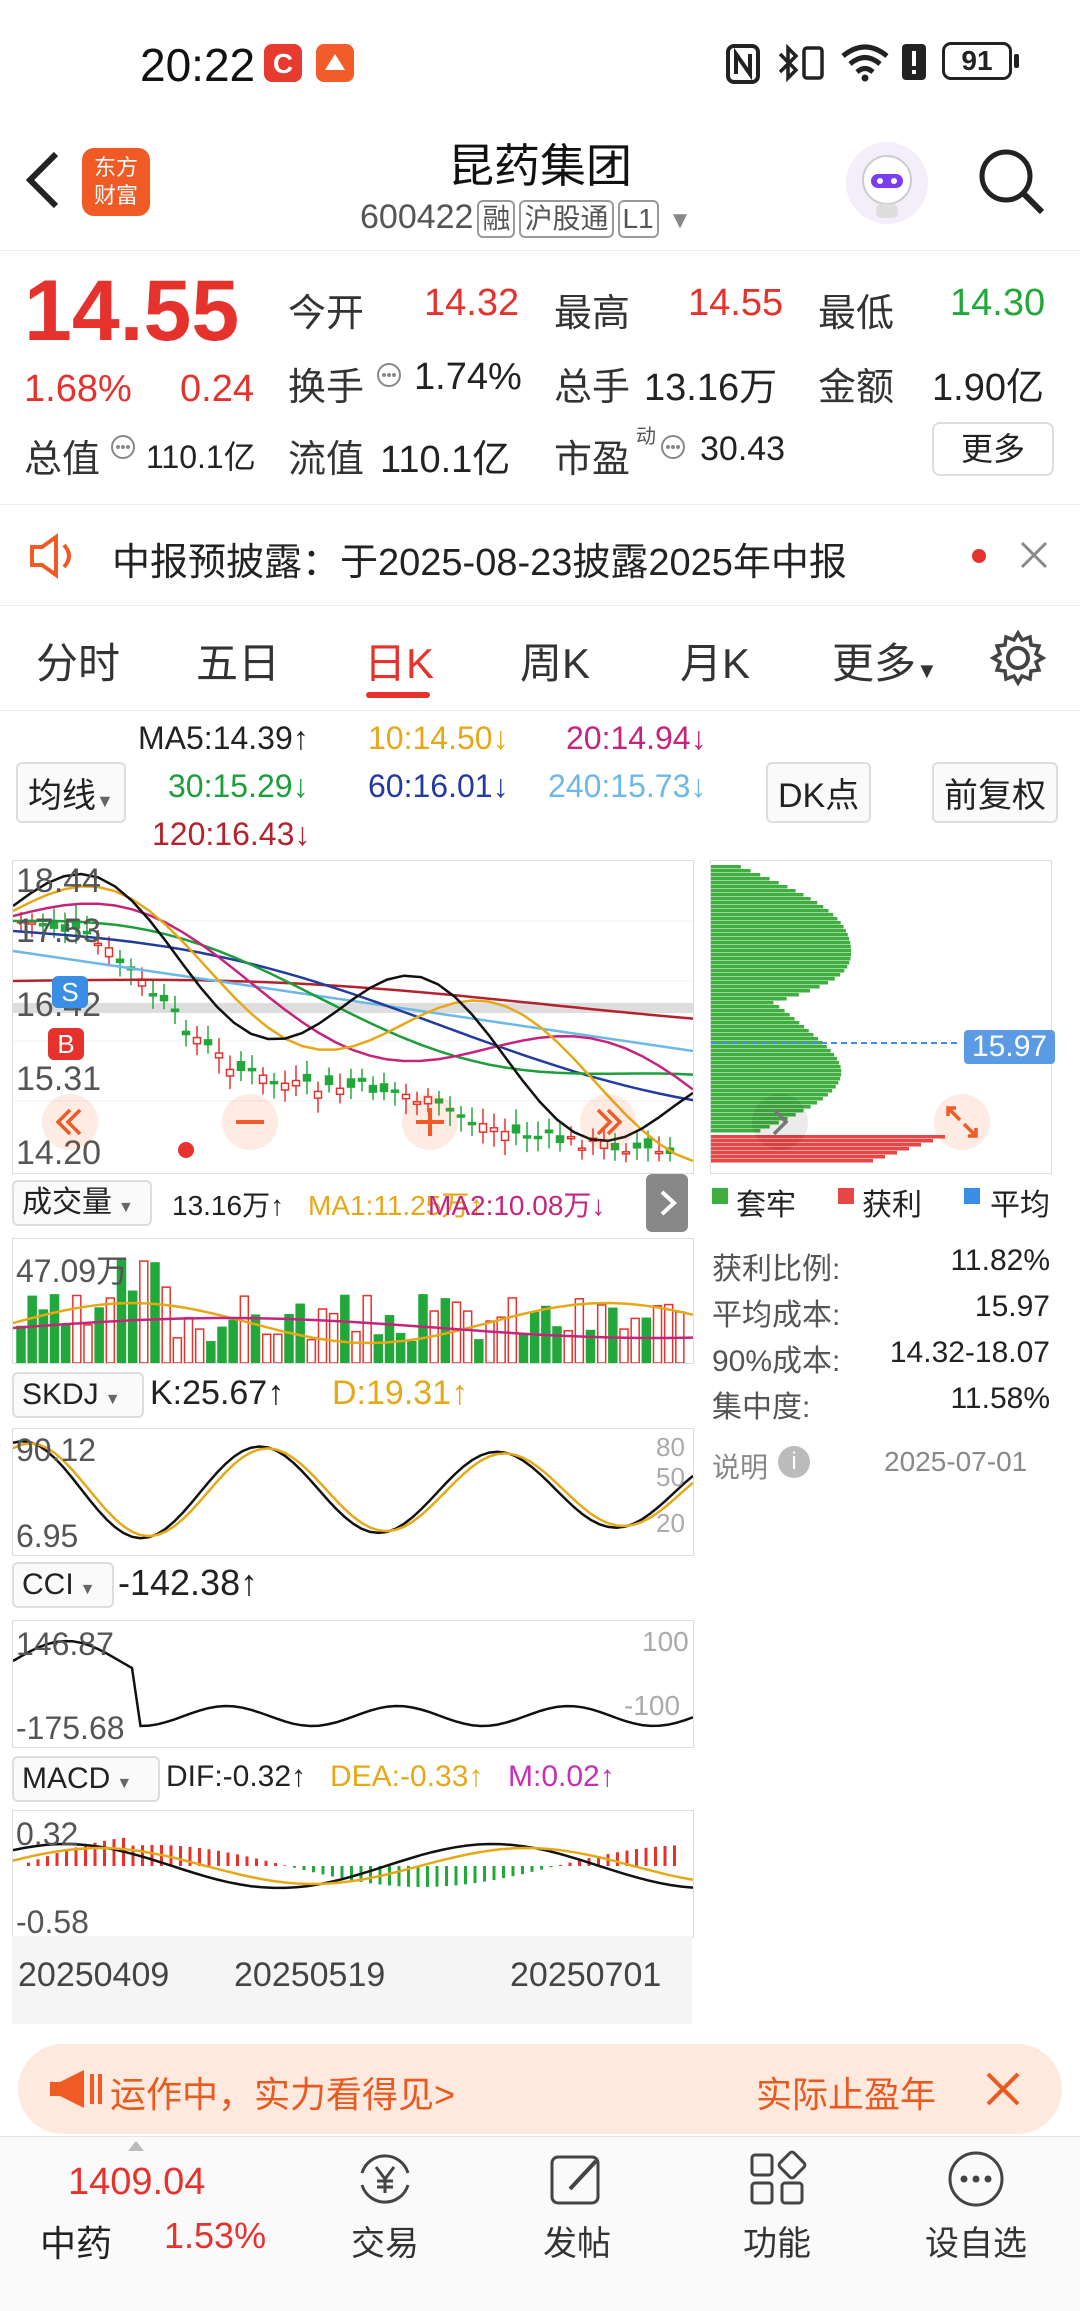 The width and height of the screenshot is (1080, 2311). I want to click on tab-five-day: 五日, so click(238, 660).